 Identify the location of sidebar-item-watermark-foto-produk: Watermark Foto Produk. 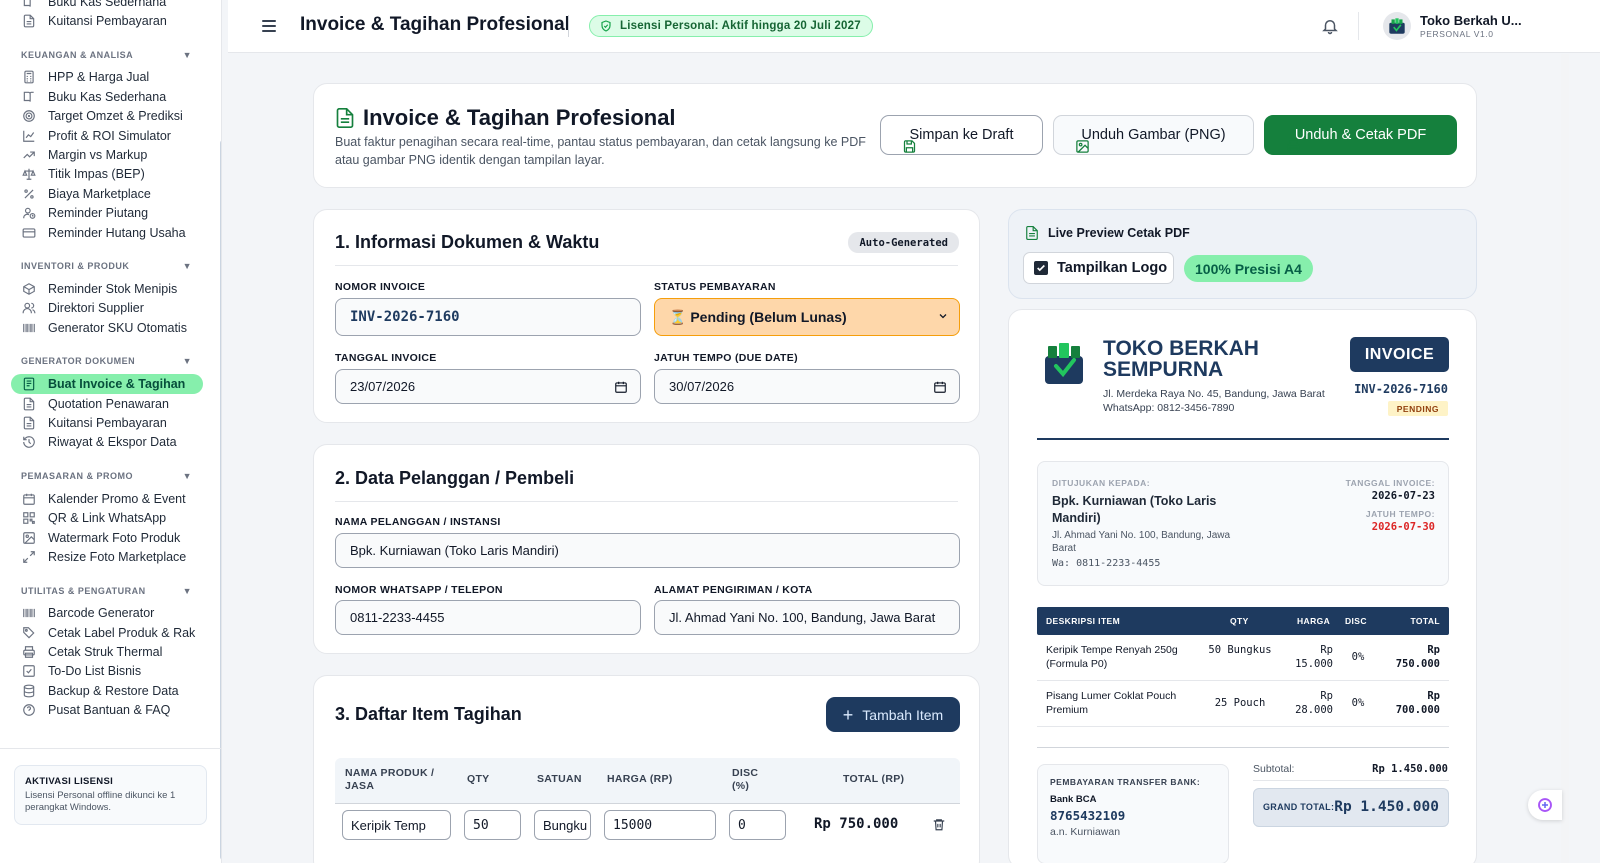
(107, 537).